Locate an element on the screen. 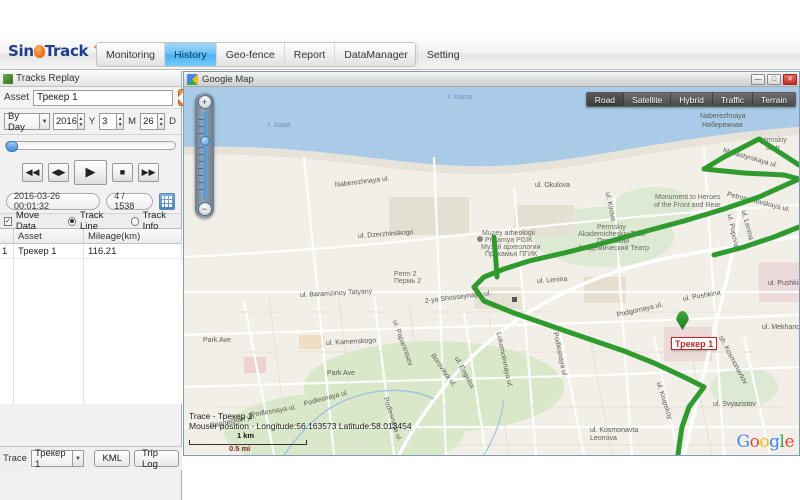  trace-select-arrow: ▼ is located at coordinates (78, 458).